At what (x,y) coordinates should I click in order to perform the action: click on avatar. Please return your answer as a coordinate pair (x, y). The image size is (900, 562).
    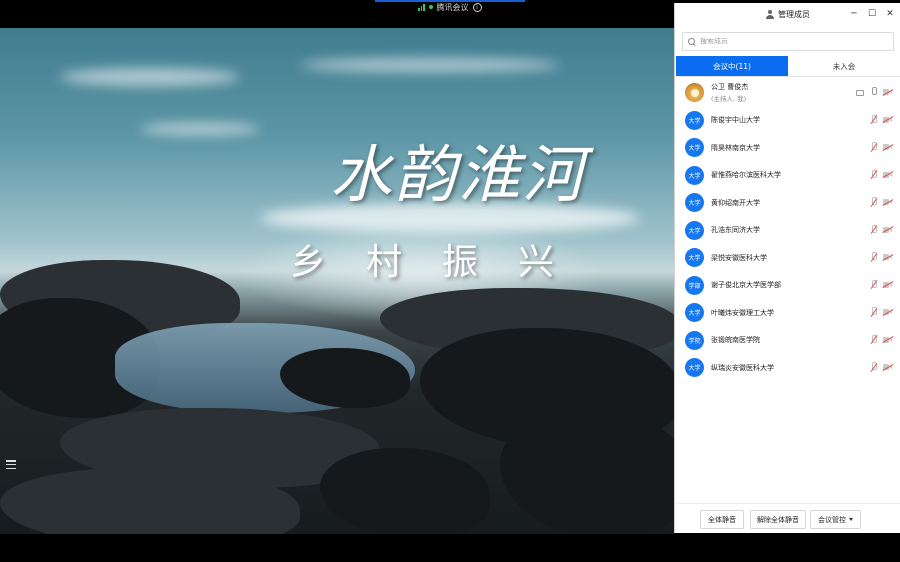
    Looking at the image, I should click on (694, 93).